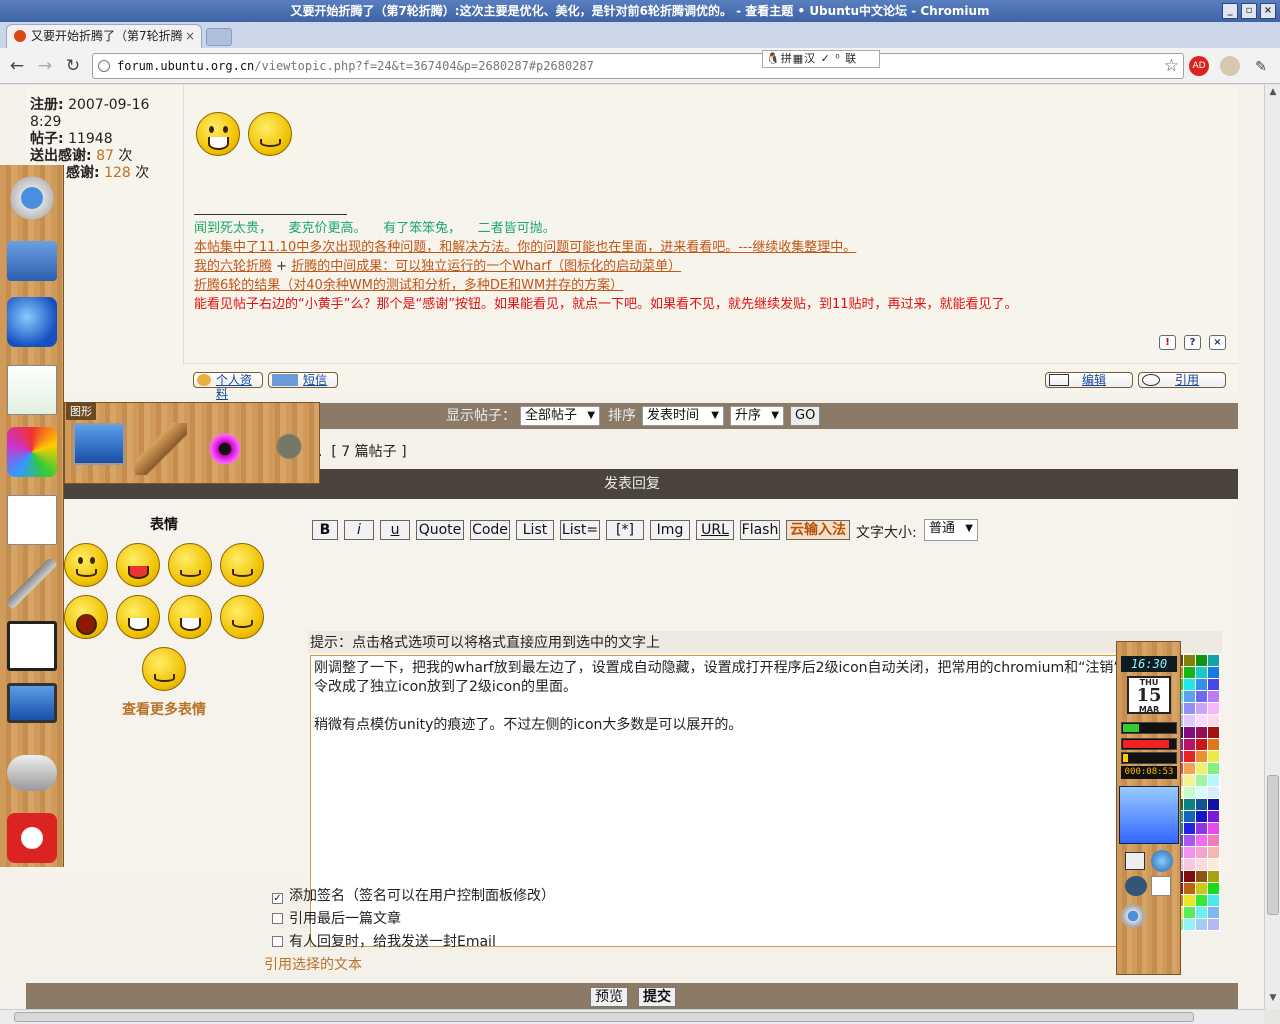  What do you see at coordinates (32, 838) in the screenshot?
I see `power-icon` at bounding box center [32, 838].